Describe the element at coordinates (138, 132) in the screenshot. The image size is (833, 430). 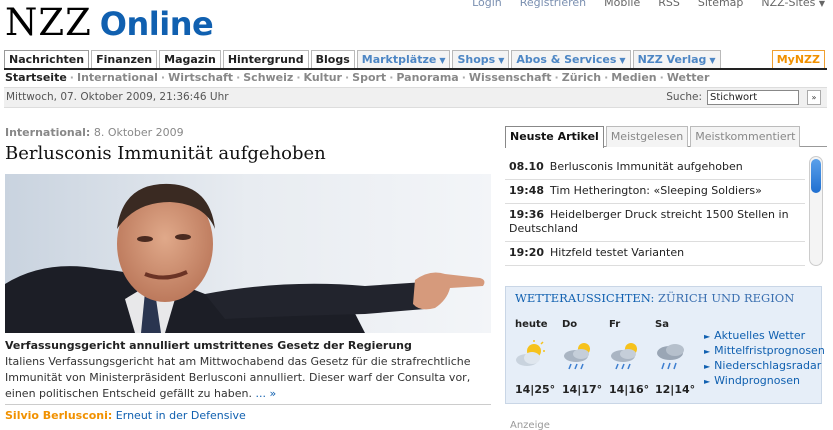
I see `article-date: 8. Oktober 2009` at that location.